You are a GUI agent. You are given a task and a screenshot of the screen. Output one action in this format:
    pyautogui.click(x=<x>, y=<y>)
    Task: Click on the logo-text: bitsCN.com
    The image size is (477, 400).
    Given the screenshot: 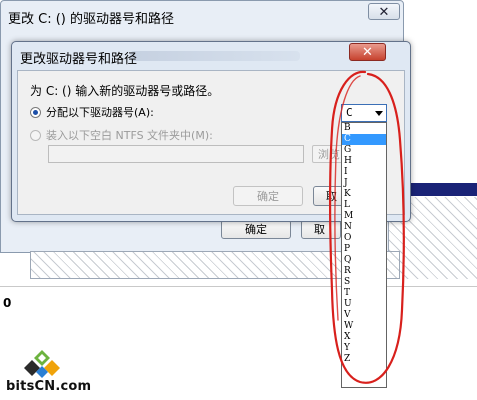 What is the action you would take?
    pyautogui.click(x=49, y=386)
    